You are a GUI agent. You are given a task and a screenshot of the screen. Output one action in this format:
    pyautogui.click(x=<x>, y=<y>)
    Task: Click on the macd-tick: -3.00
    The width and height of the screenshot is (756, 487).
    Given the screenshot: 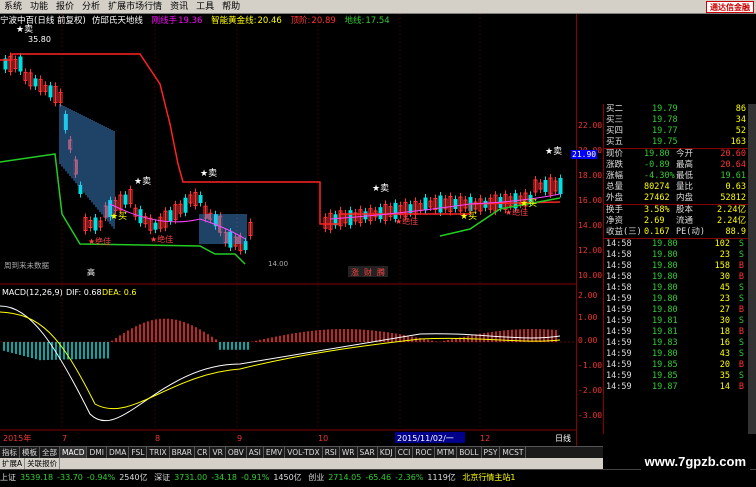 What is the action you would take?
    pyautogui.click(x=590, y=415)
    